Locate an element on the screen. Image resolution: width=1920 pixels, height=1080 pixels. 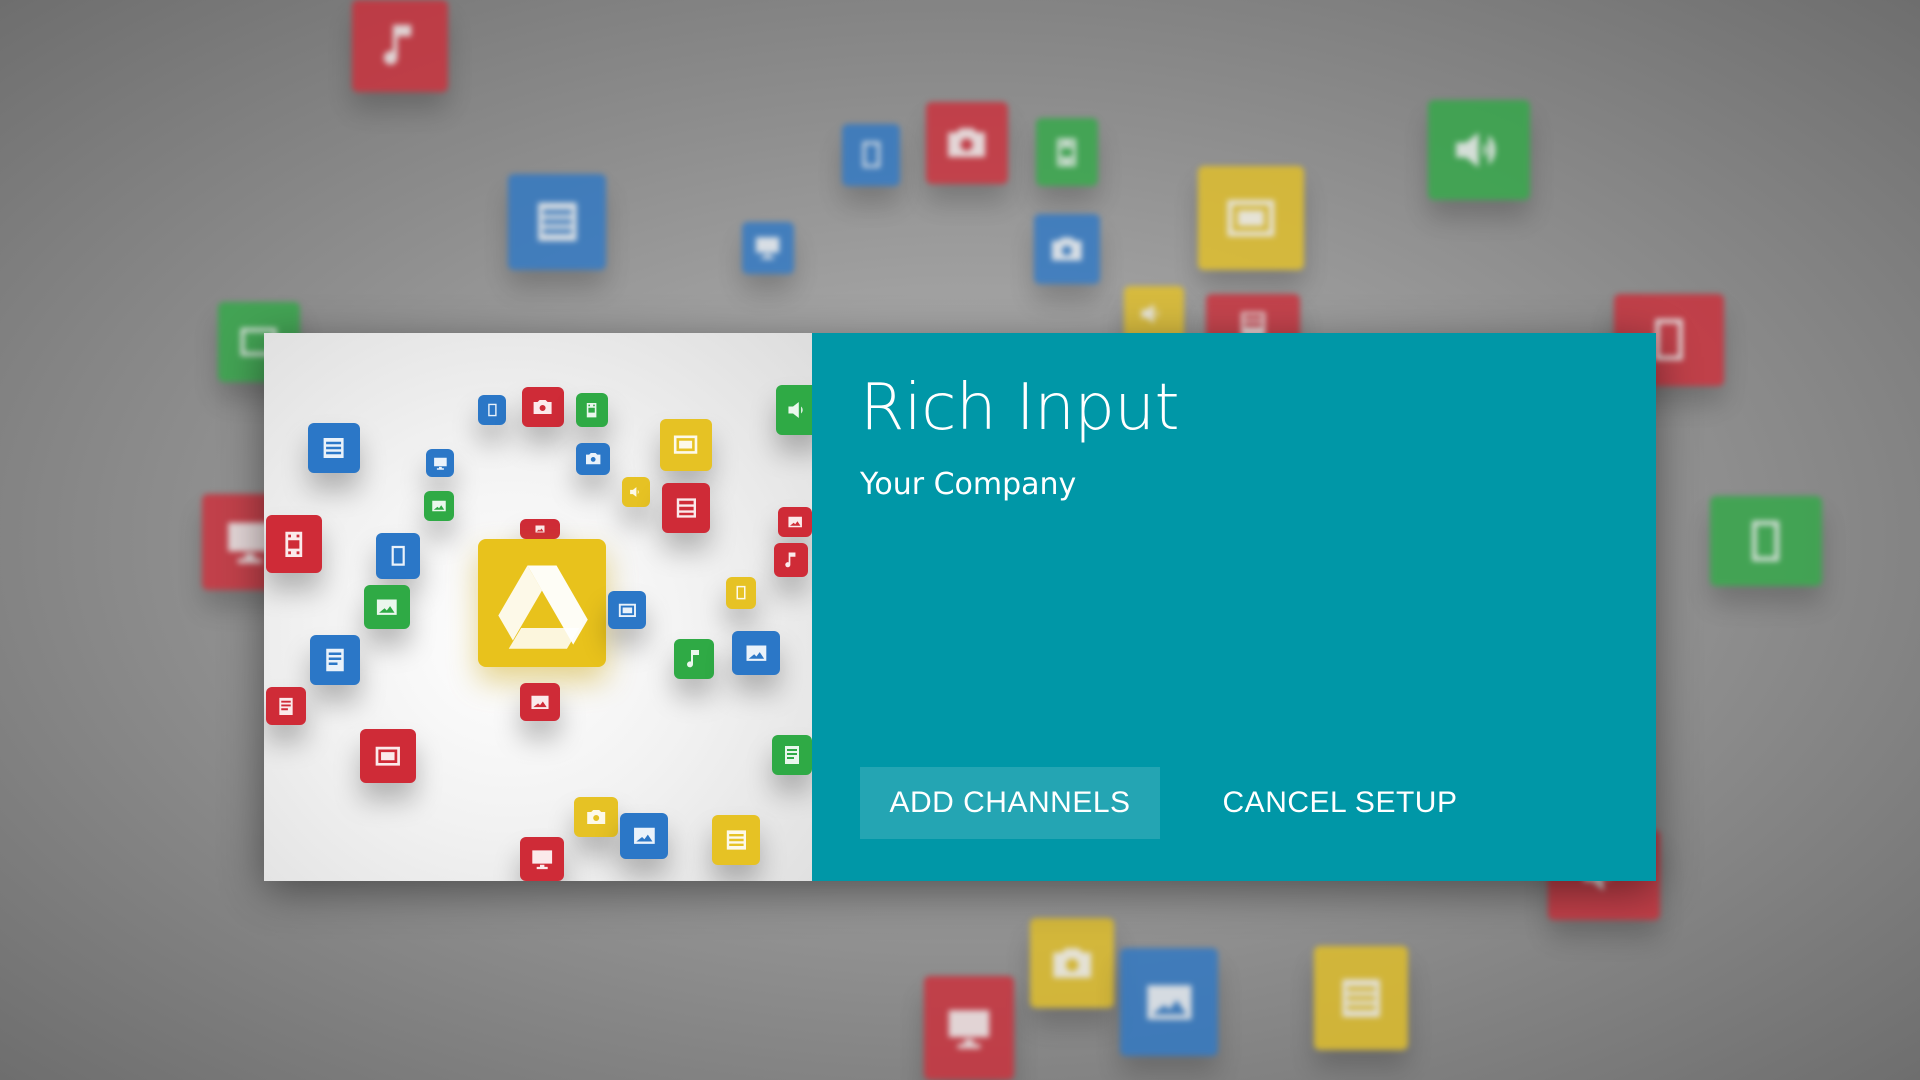
drive-logo-icon is located at coordinates (542, 603).